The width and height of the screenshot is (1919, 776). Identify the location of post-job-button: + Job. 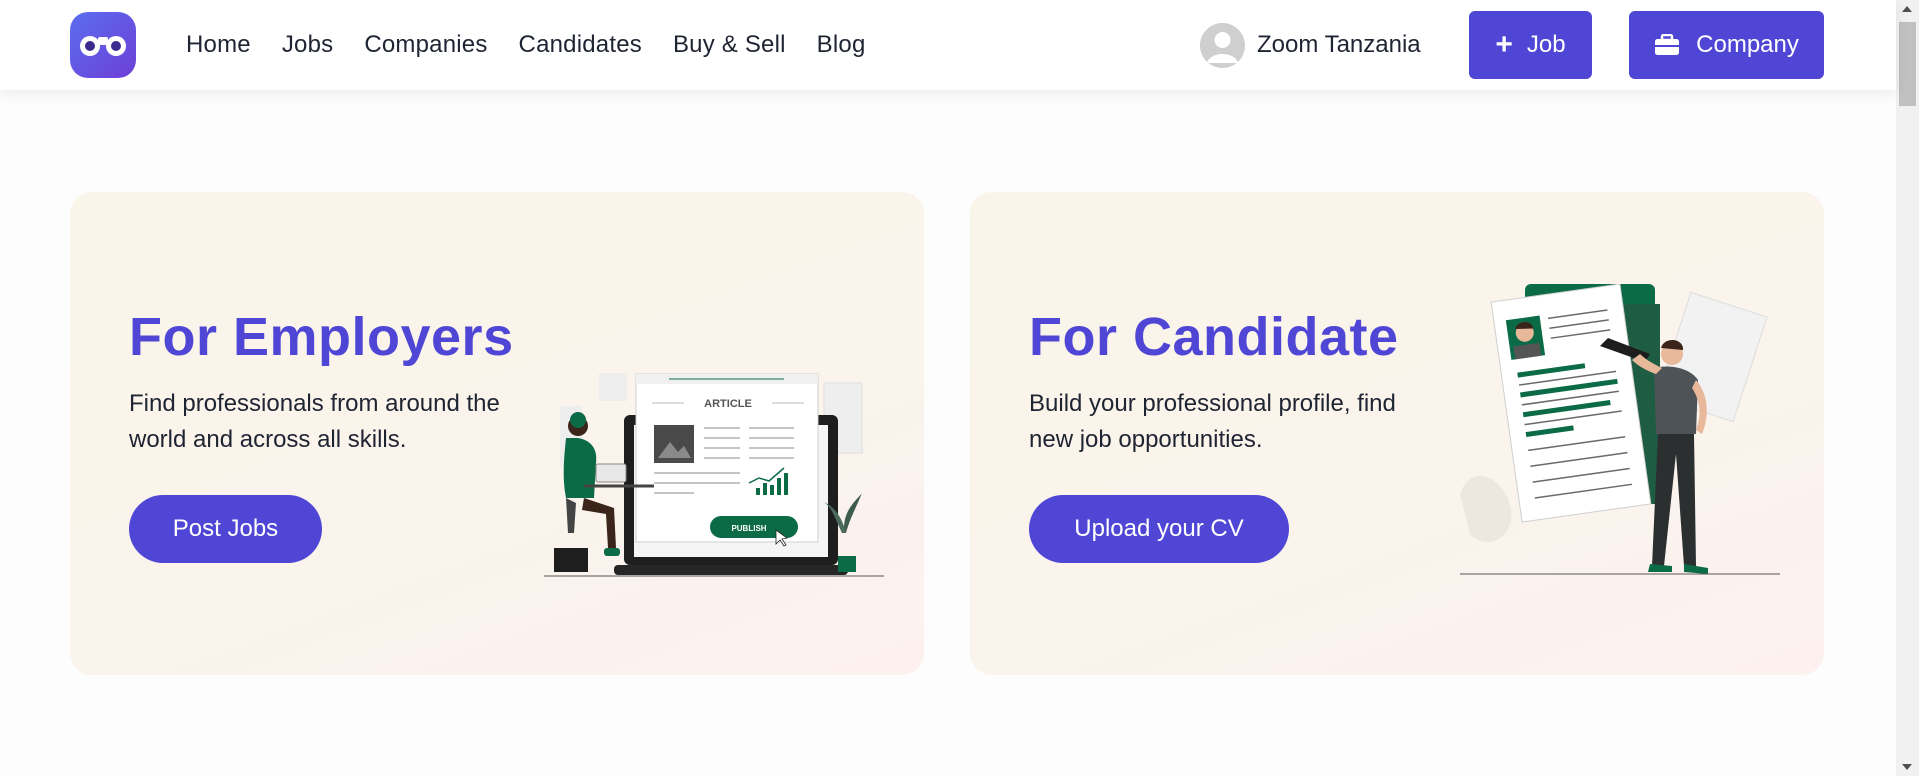
(1530, 45).